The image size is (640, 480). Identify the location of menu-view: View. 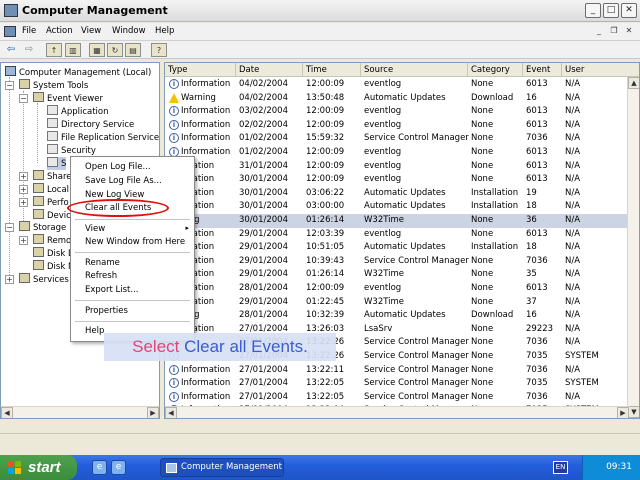
(91, 31).